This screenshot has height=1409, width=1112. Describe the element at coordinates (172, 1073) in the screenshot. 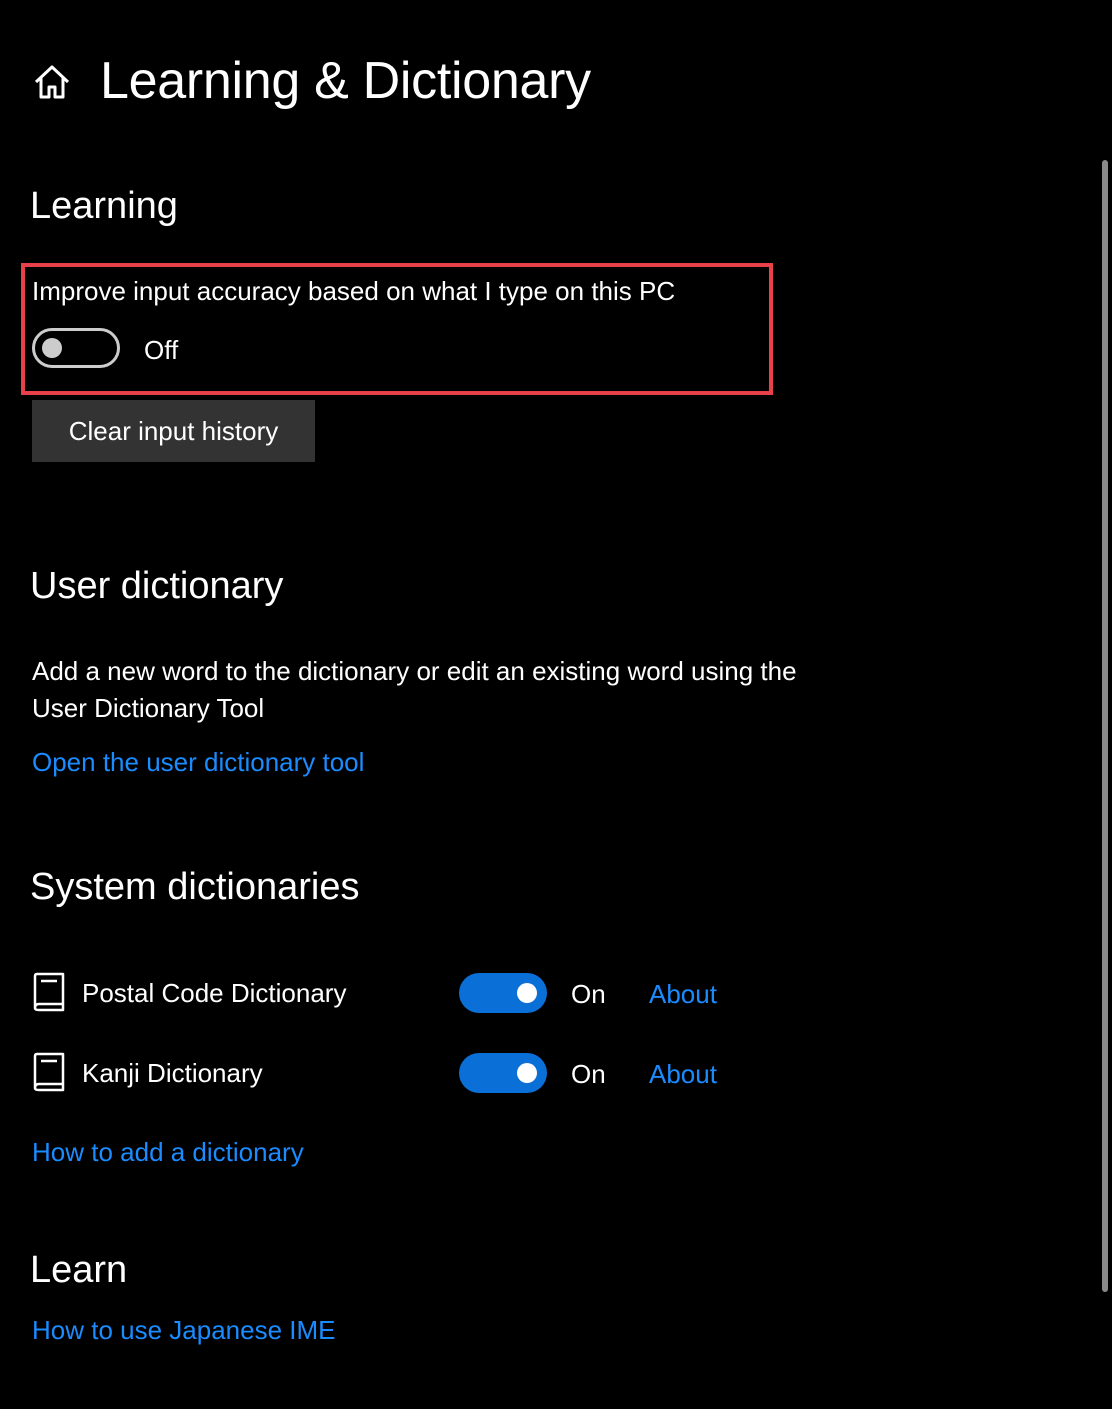

I see `kanji-dictionary-label: Kanji Dictionary` at that location.